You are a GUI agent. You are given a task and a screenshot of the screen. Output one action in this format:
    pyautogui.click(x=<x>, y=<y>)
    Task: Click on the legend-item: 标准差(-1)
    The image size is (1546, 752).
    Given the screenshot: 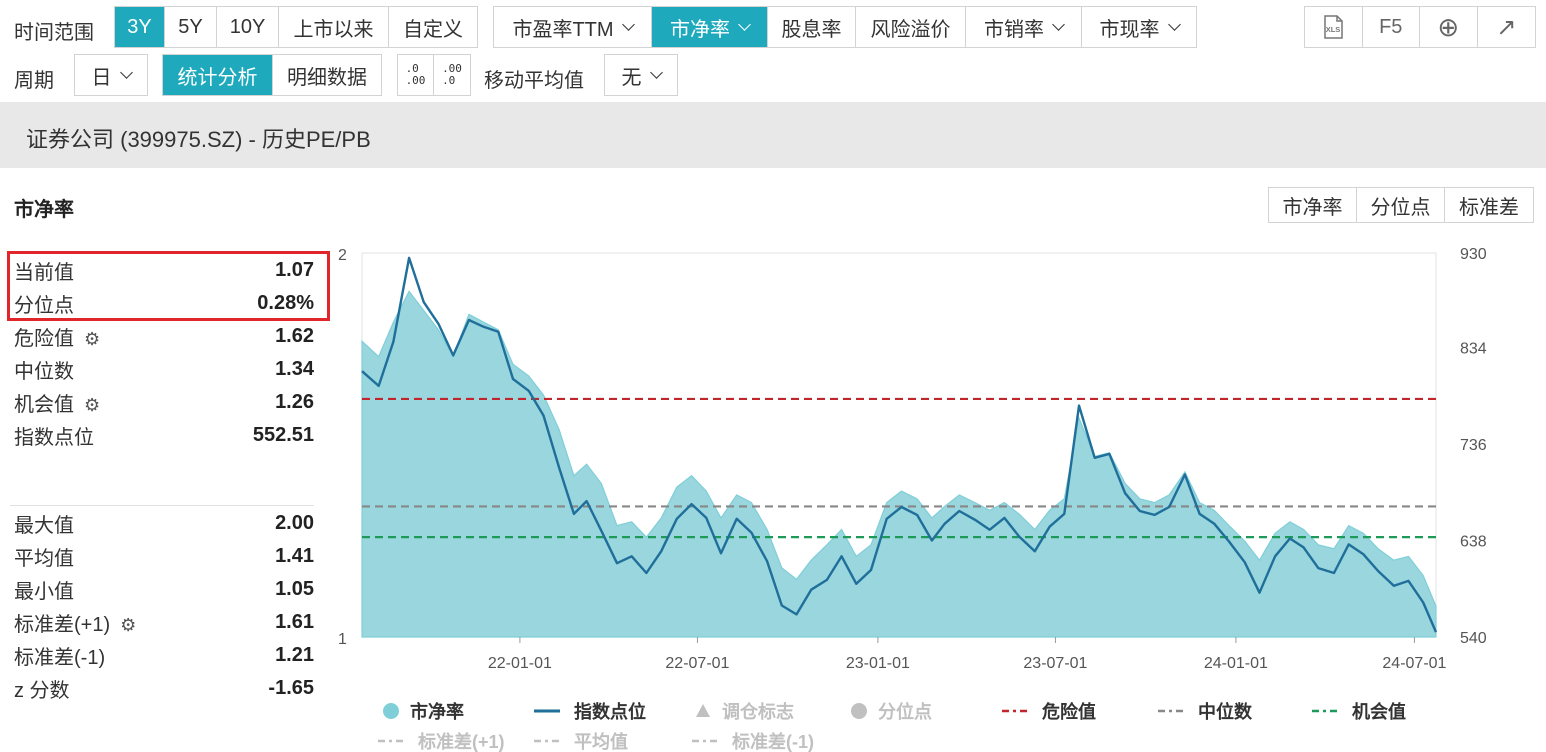 What is the action you would take?
    pyautogui.click(x=753, y=740)
    